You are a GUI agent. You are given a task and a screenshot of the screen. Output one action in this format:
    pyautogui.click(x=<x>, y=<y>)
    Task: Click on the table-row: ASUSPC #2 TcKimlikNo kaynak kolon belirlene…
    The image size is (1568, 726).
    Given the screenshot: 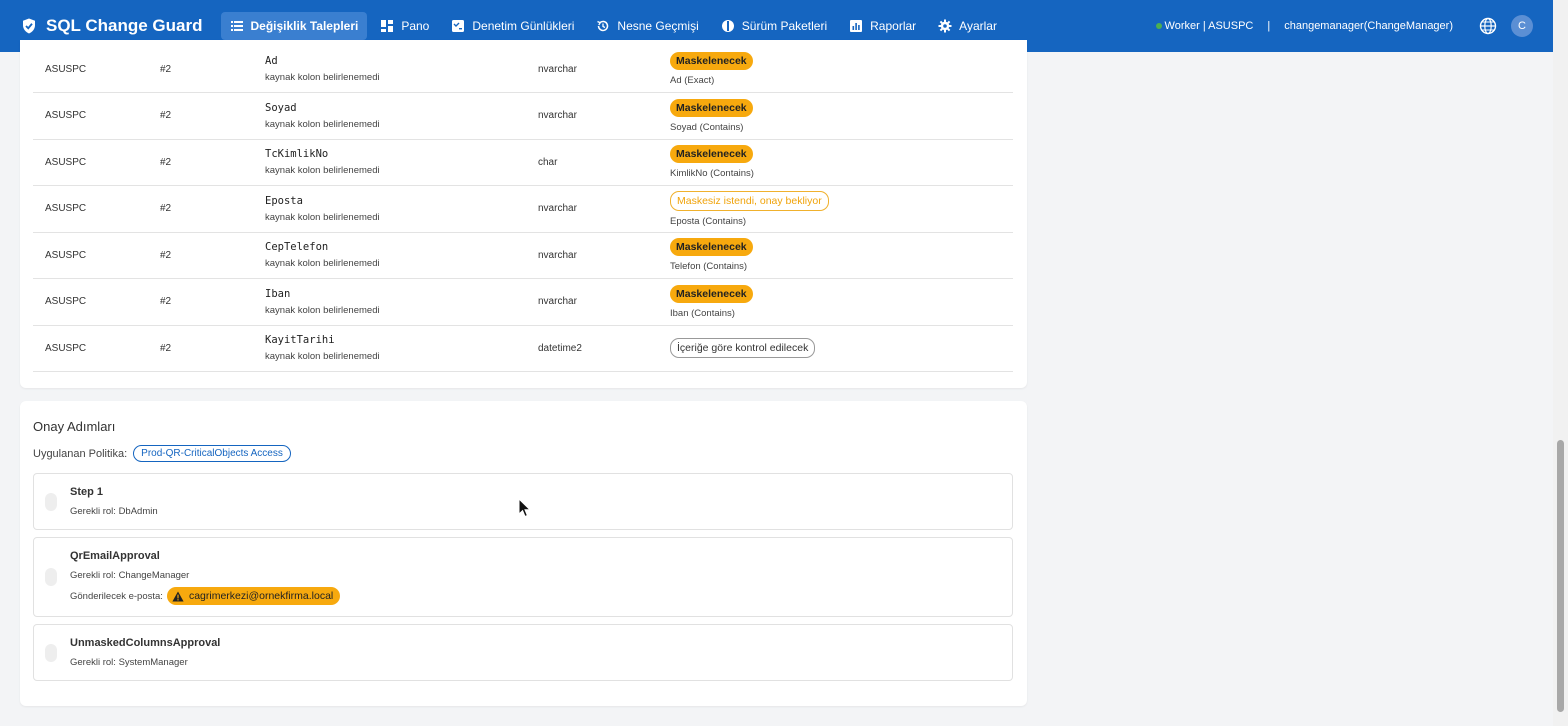 What is the action you would take?
    pyautogui.click(x=523, y=162)
    